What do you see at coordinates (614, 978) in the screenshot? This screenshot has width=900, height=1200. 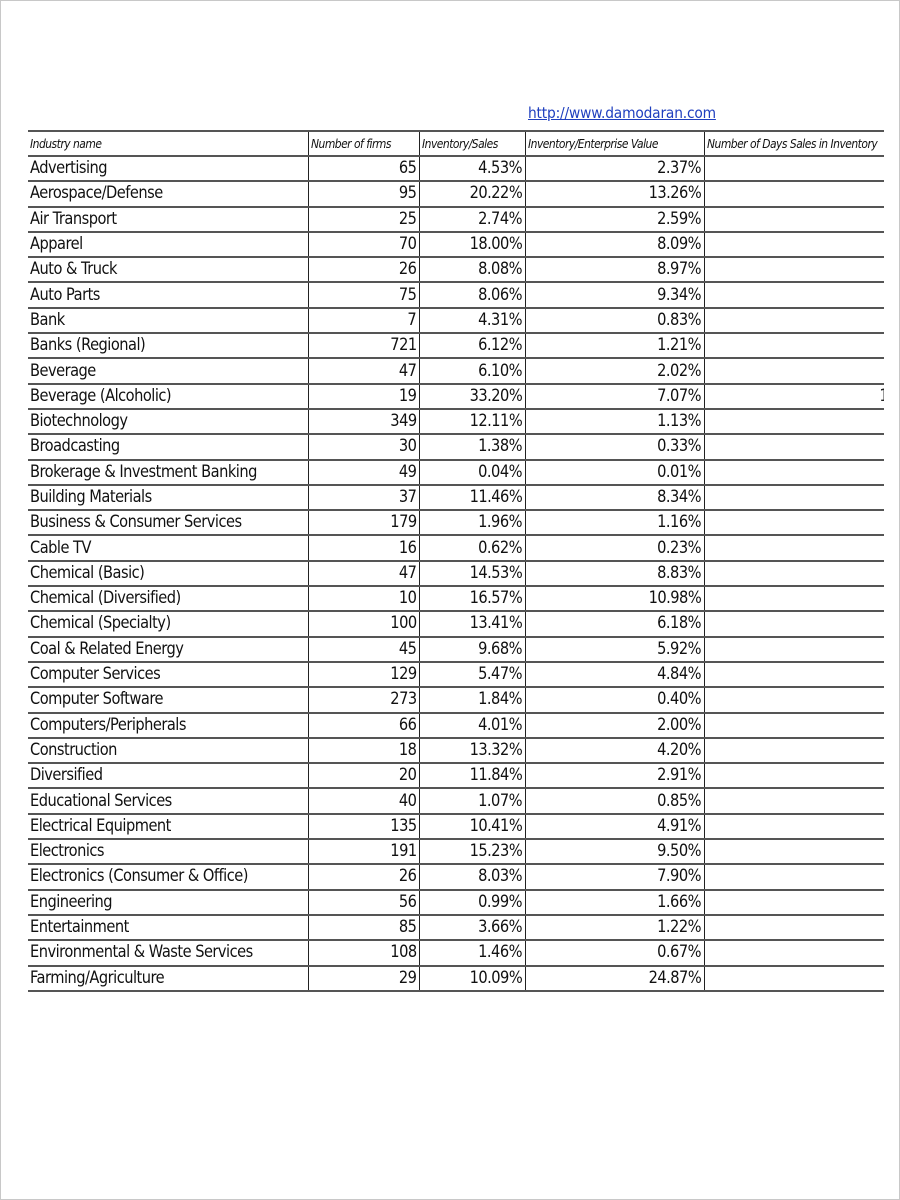 I see `inventory-ev-cell: 24.87%` at bounding box center [614, 978].